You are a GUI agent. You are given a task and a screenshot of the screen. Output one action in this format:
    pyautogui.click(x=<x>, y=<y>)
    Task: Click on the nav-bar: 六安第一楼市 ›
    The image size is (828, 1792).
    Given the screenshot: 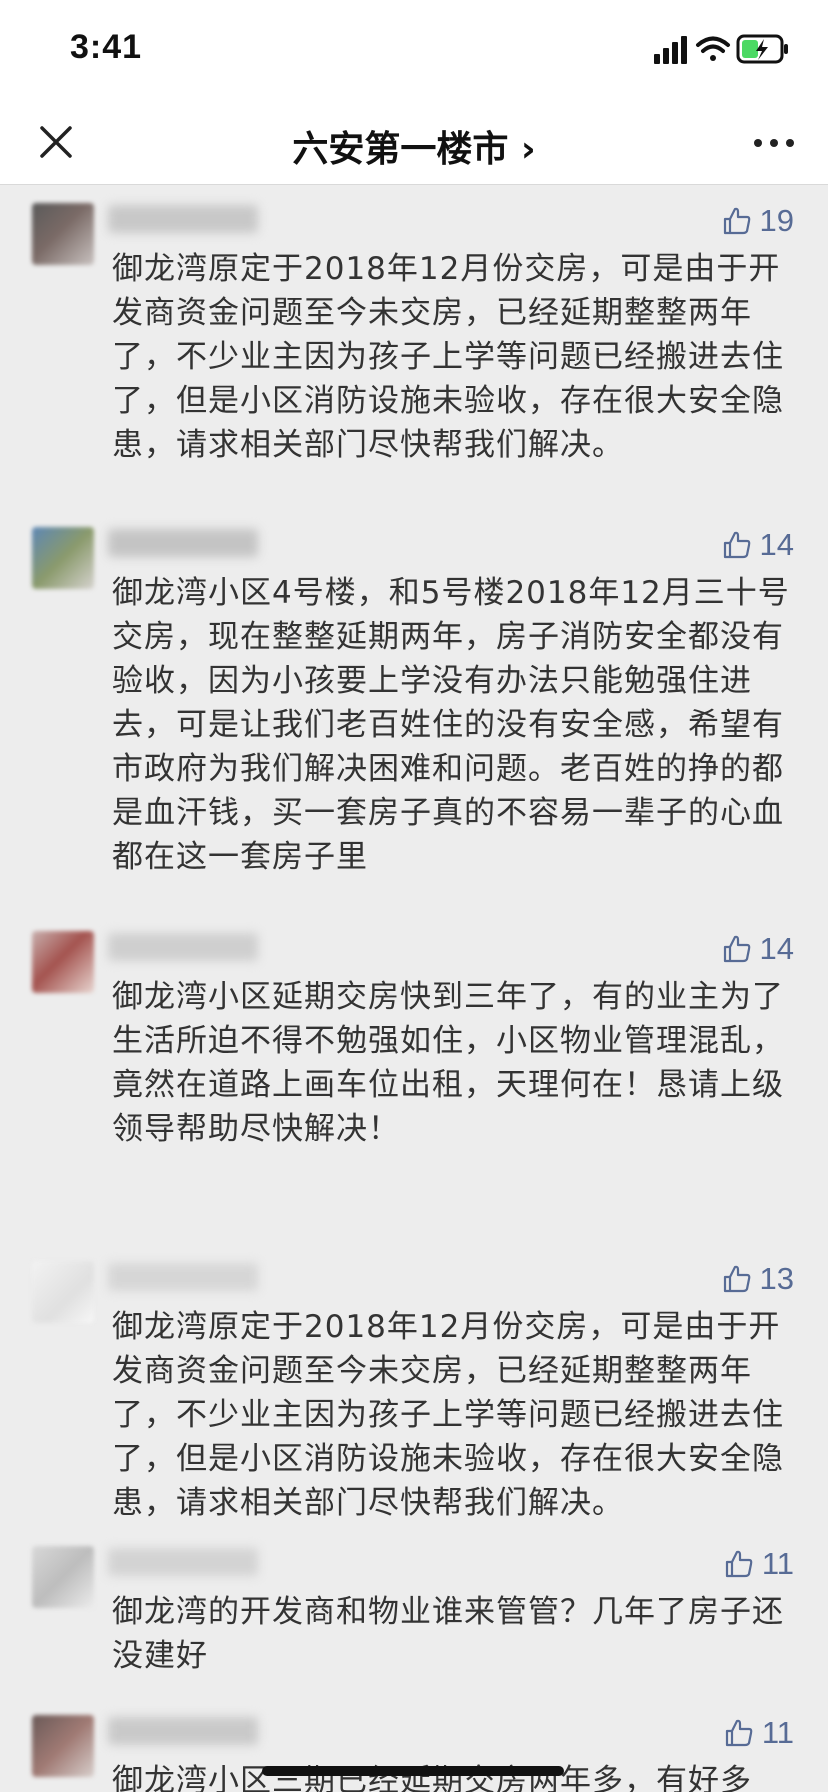 What is the action you would take?
    pyautogui.click(x=414, y=142)
    